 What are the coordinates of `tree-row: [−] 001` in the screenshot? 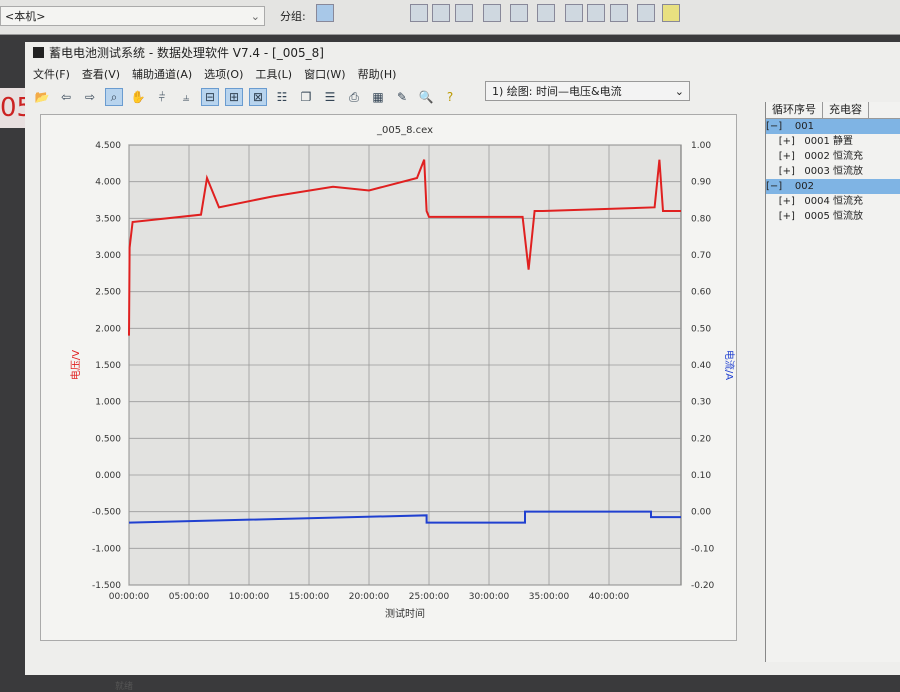 It's located at (833, 126).